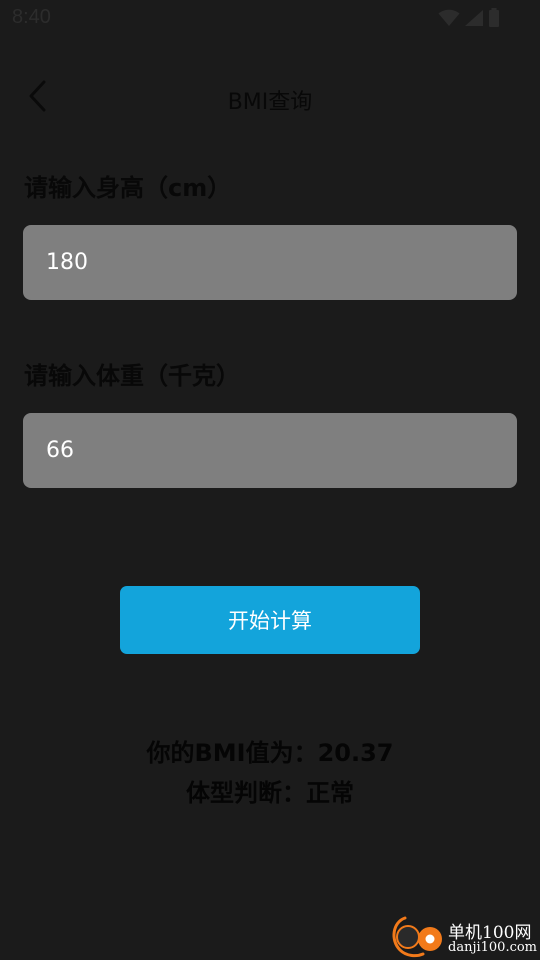 The width and height of the screenshot is (540, 960). I want to click on weight-label: 请输入体重（千克）, so click(132, 376).